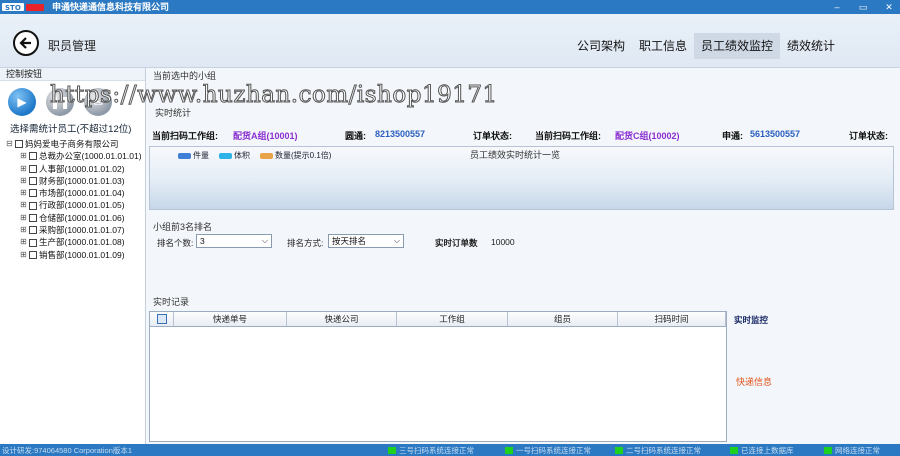 The height and width of the screenshot is (456, 900). Describe the element at coordinates (663, 46) in the screenshot. I see `tab-employee-info: 职工信息` at that location.